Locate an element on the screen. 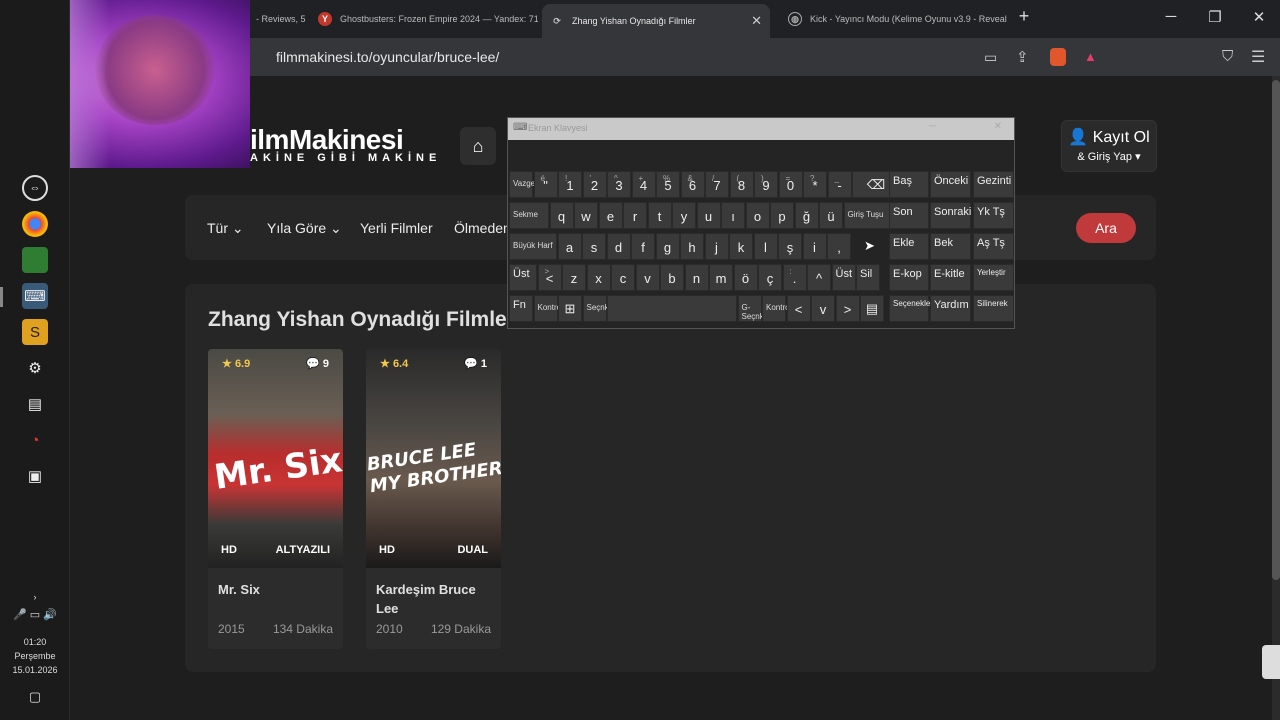  clock-app-icon: ◔ is located at coordinates (35, 440).